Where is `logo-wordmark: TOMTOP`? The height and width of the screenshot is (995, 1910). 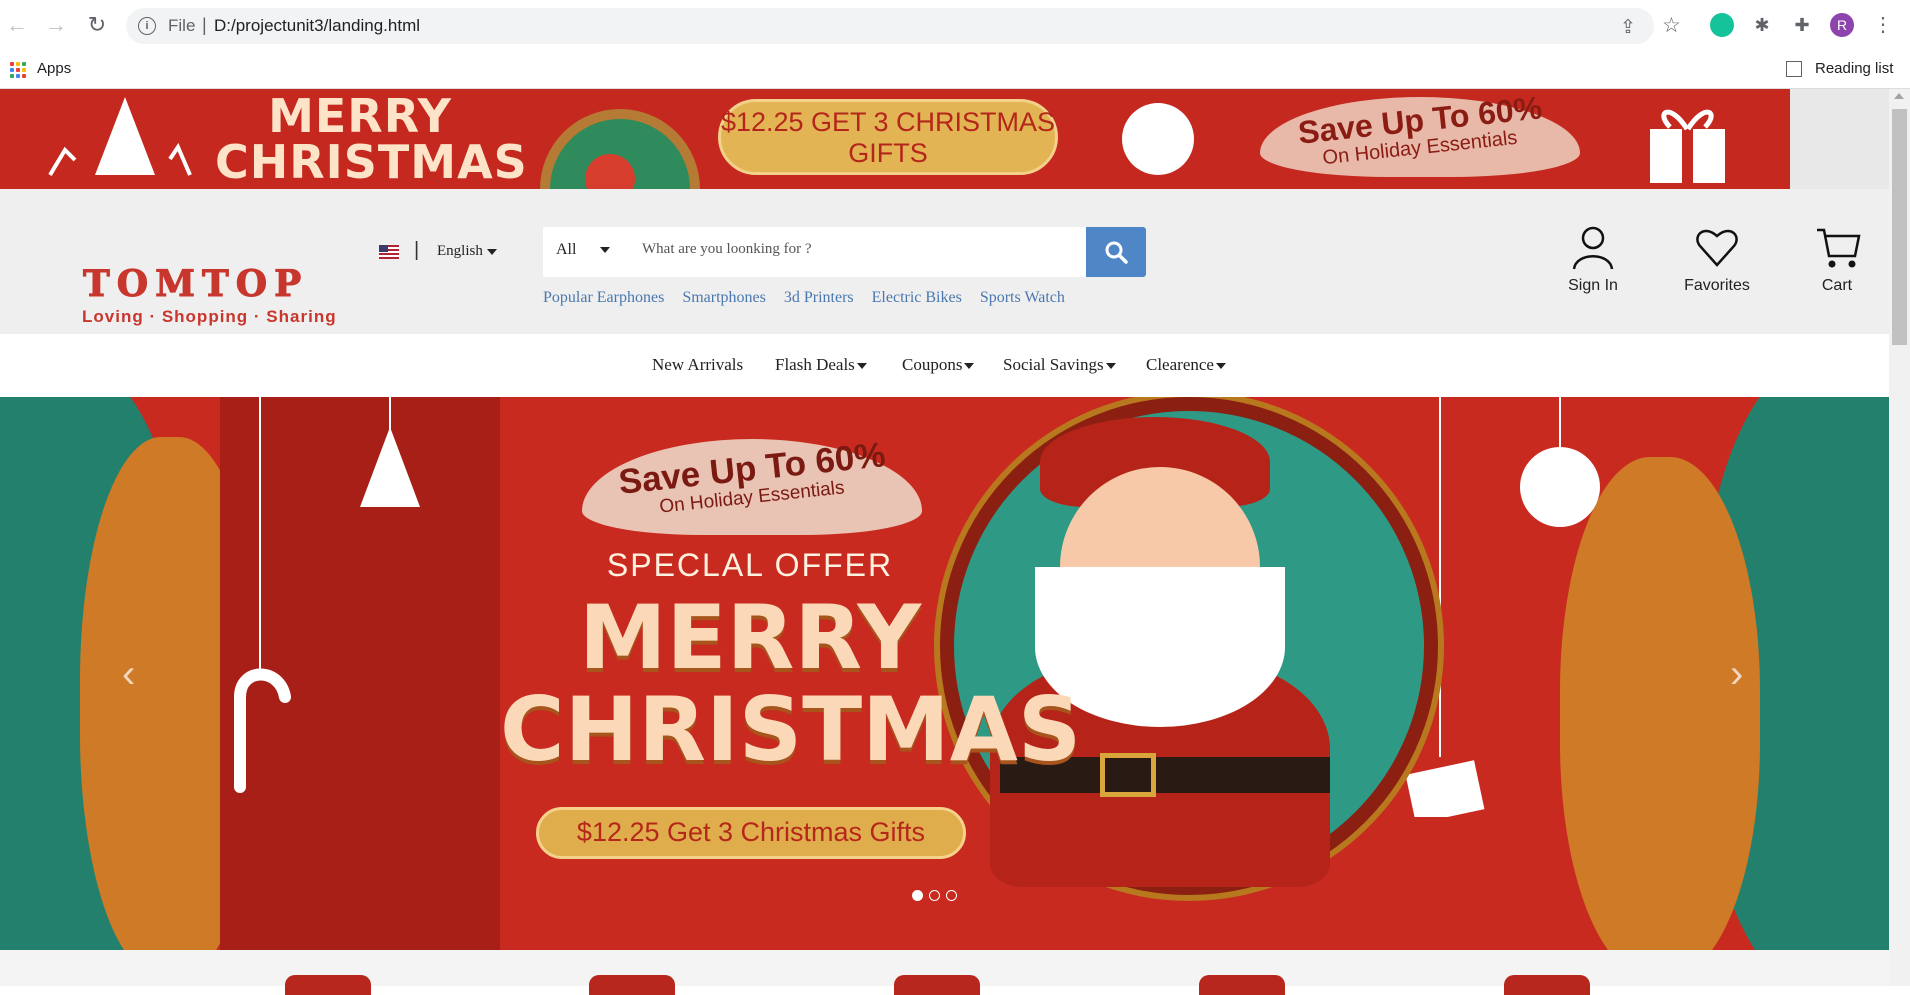
logo-wordmark: TOMTOP is located at coordinates (195, 284).